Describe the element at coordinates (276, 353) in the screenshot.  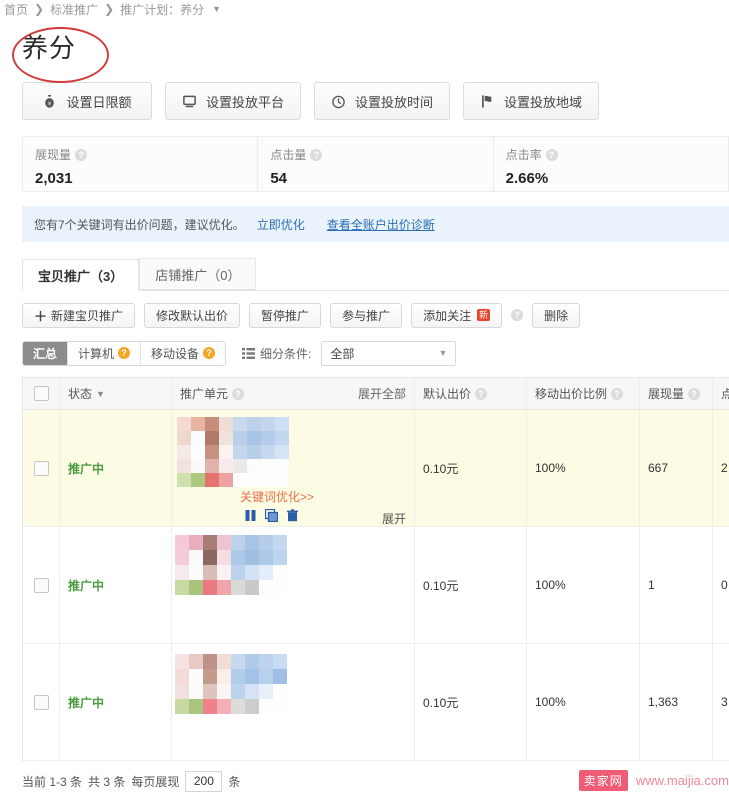
I see `filter-condition-label-row: 细分条件:` at that location.